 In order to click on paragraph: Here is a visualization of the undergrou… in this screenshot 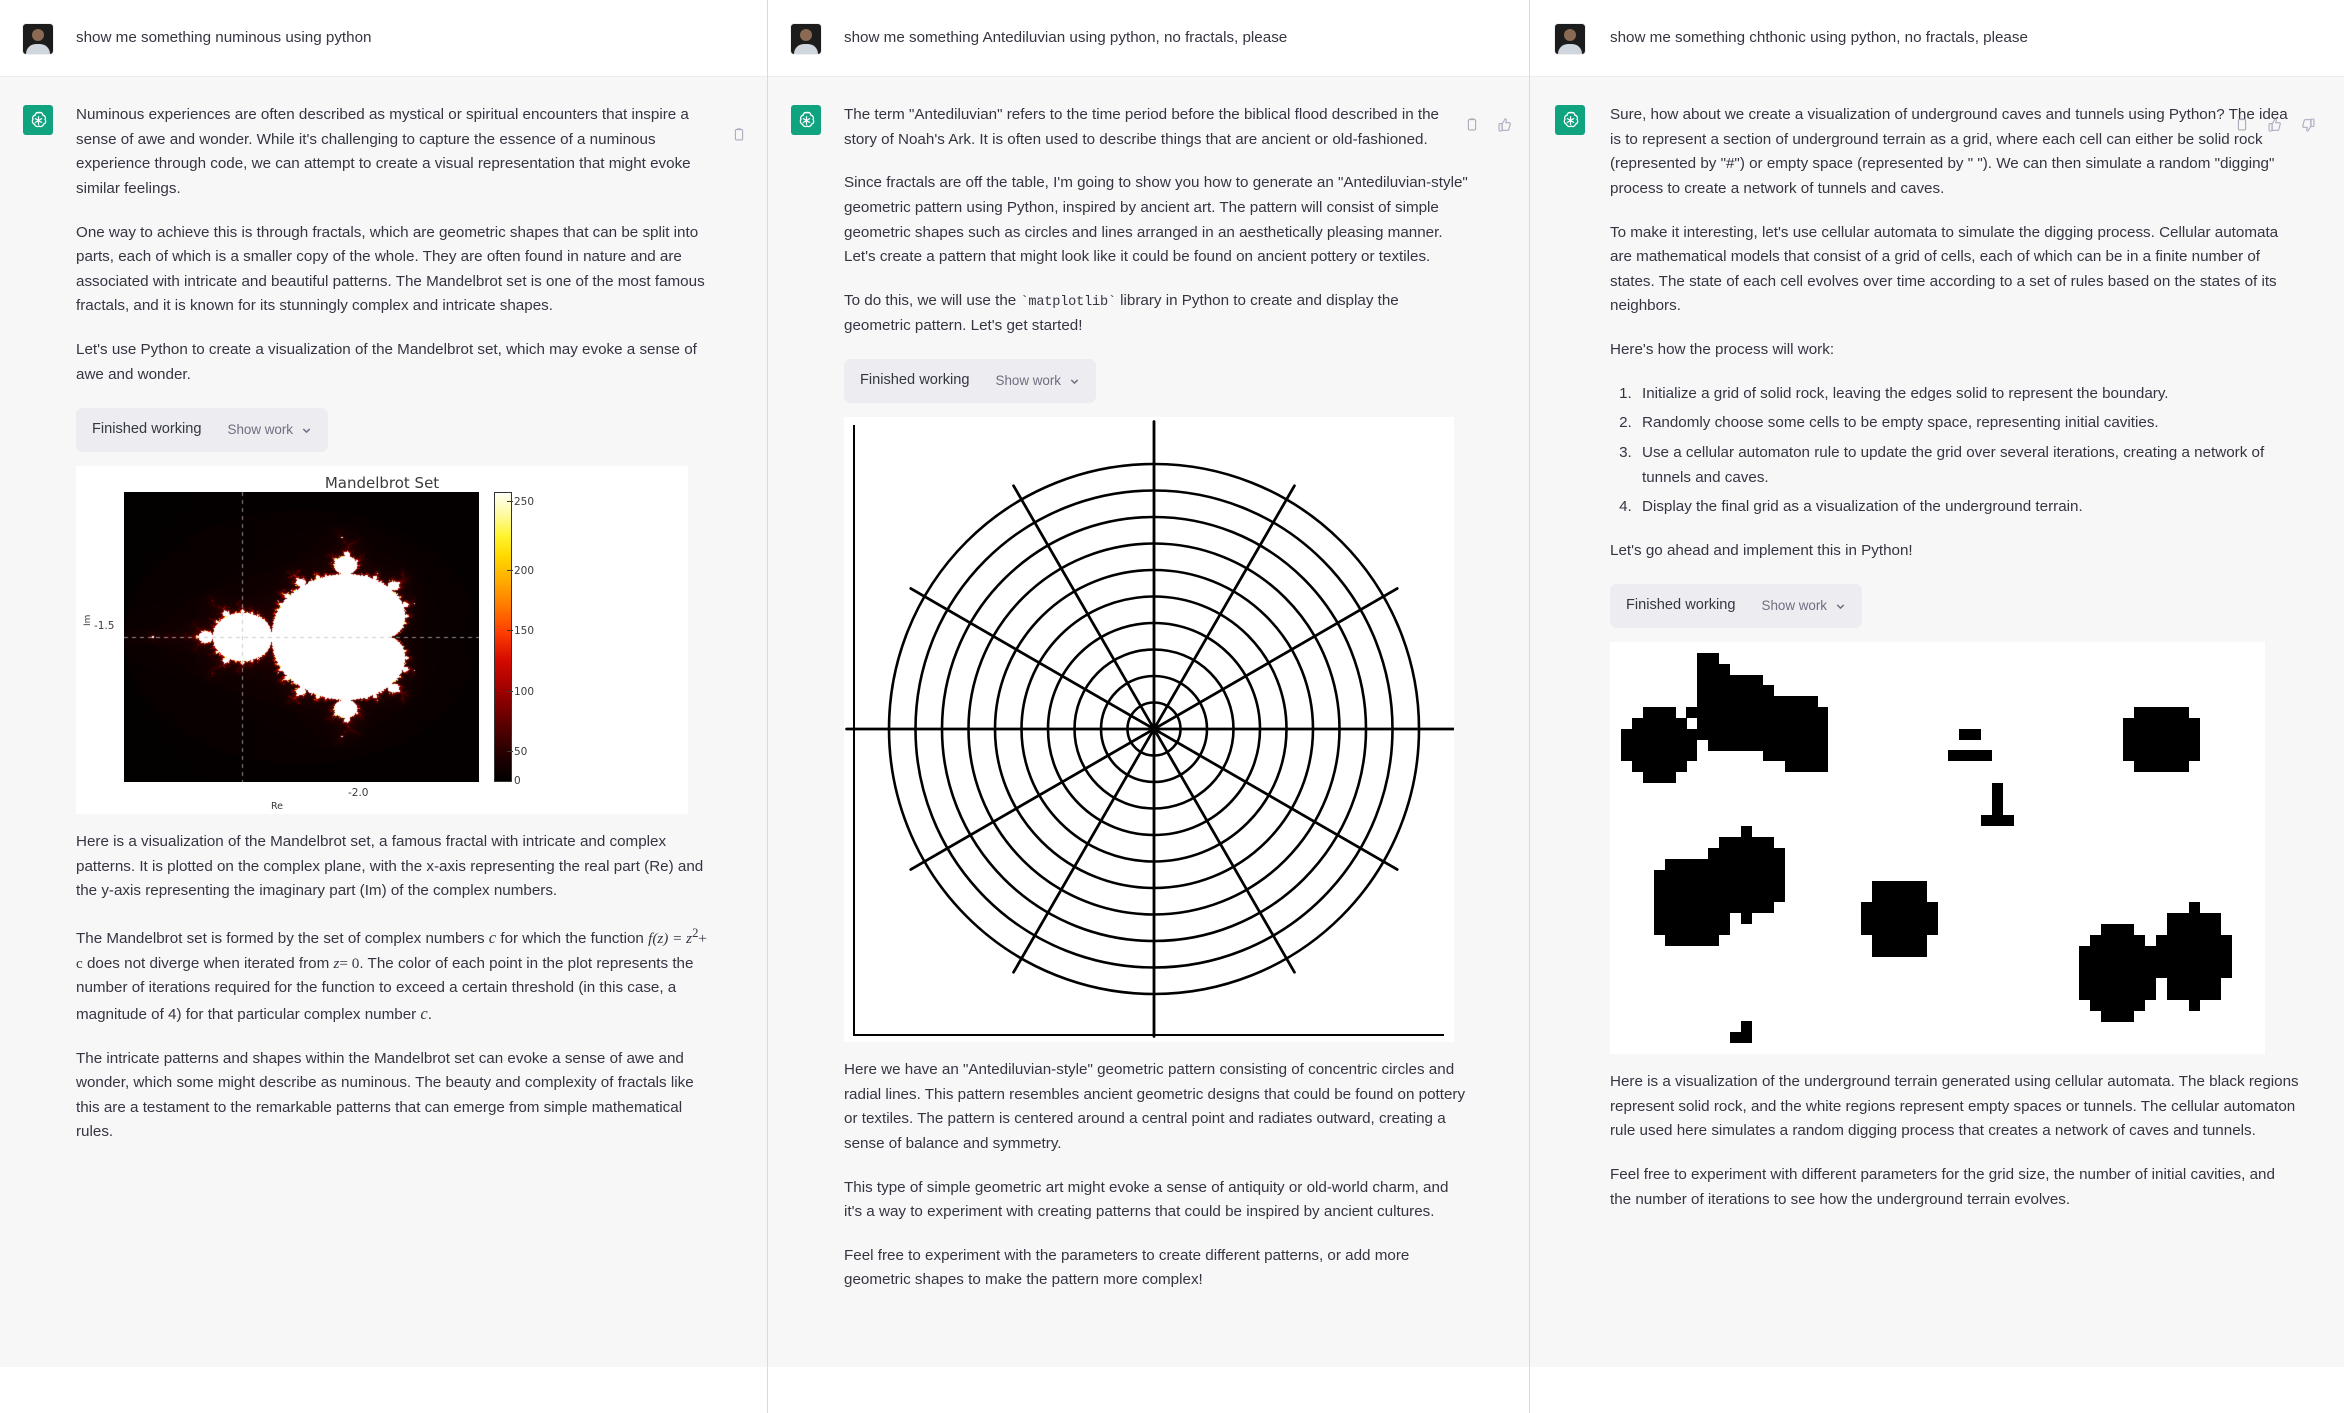, I will do `click(1954, 1106)`.